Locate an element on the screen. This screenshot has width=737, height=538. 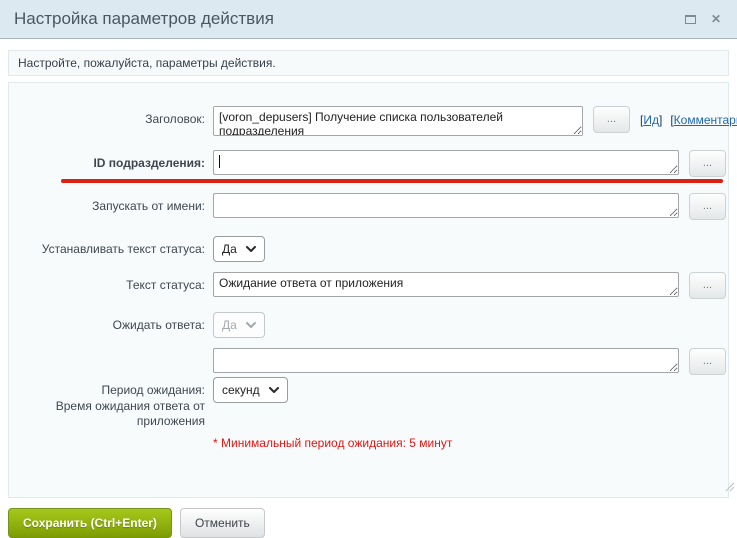
highlight-underline is located at coordinates (392, 181).